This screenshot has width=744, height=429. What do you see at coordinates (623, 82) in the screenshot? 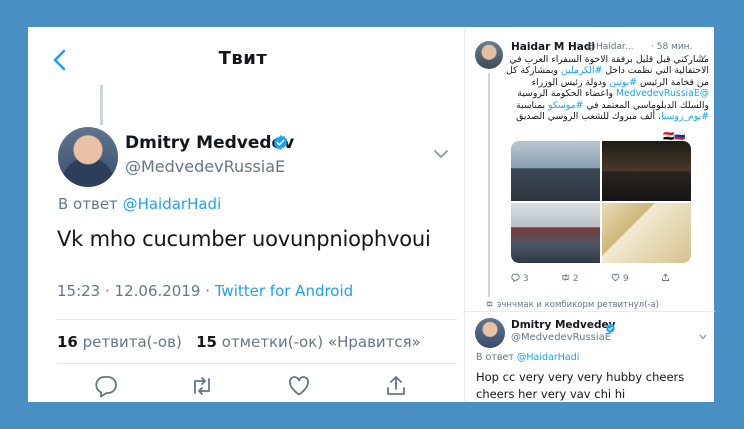
I see `hashtag-link: #بوتين` at bounding box center [623, 82].